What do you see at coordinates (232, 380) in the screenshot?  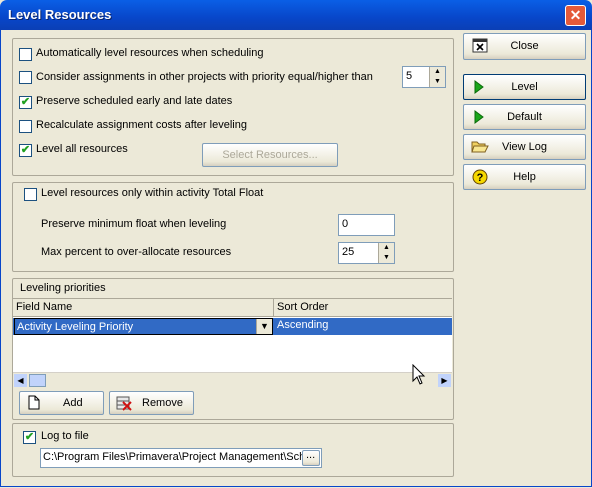 I see `horizontal-scrollbar: ◀ ▶` at bounding box center [232, 380].